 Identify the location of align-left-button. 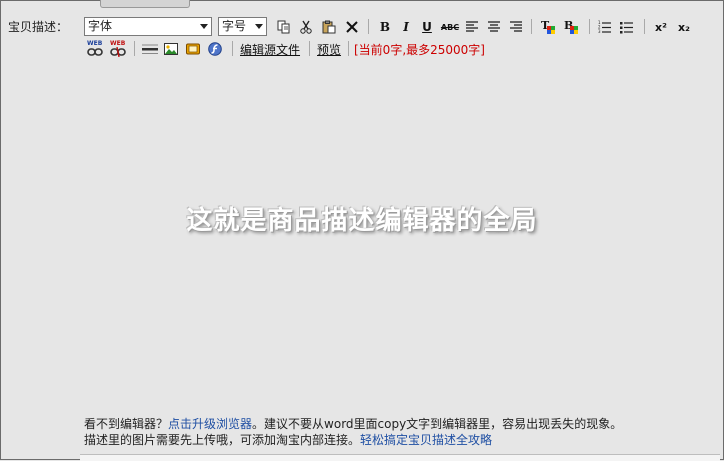
(472, 27).